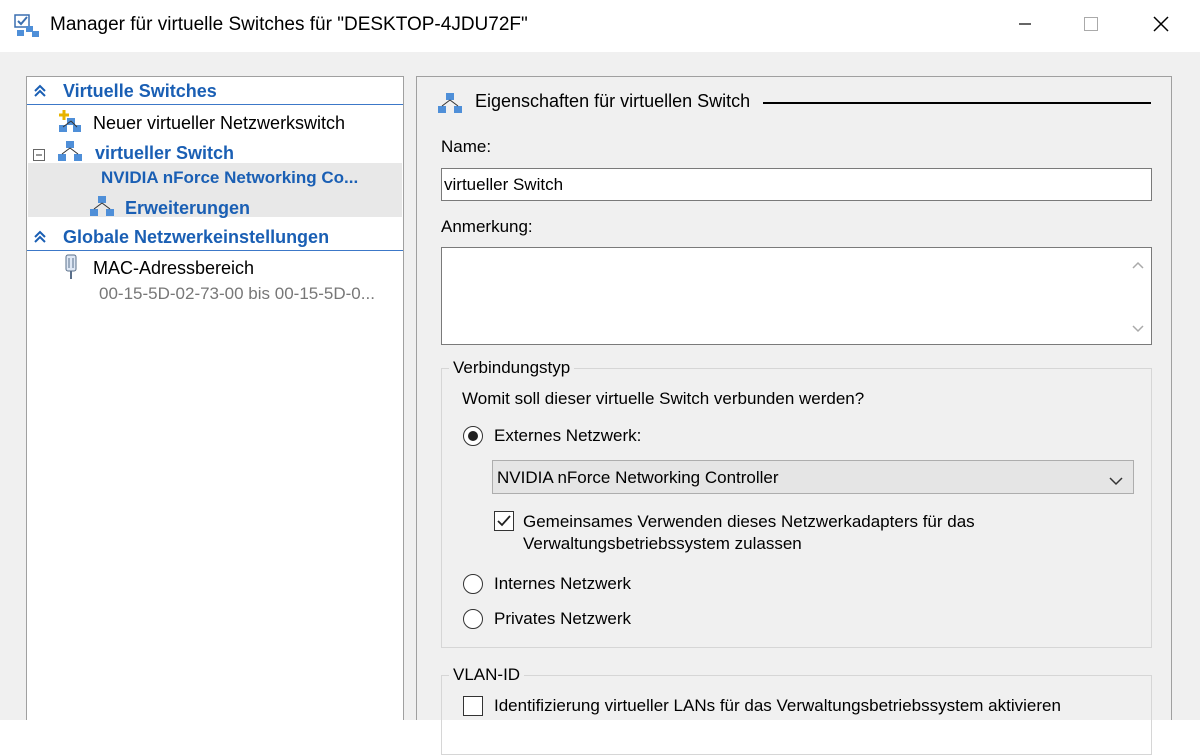 Image resolution: width=1200 pixels, height=755 pixels. What do you see at coordinates (174, 268) in the screenshot?
I see `tree-item-label: MAC-Adressbereich` at bounding box center [174, 268].